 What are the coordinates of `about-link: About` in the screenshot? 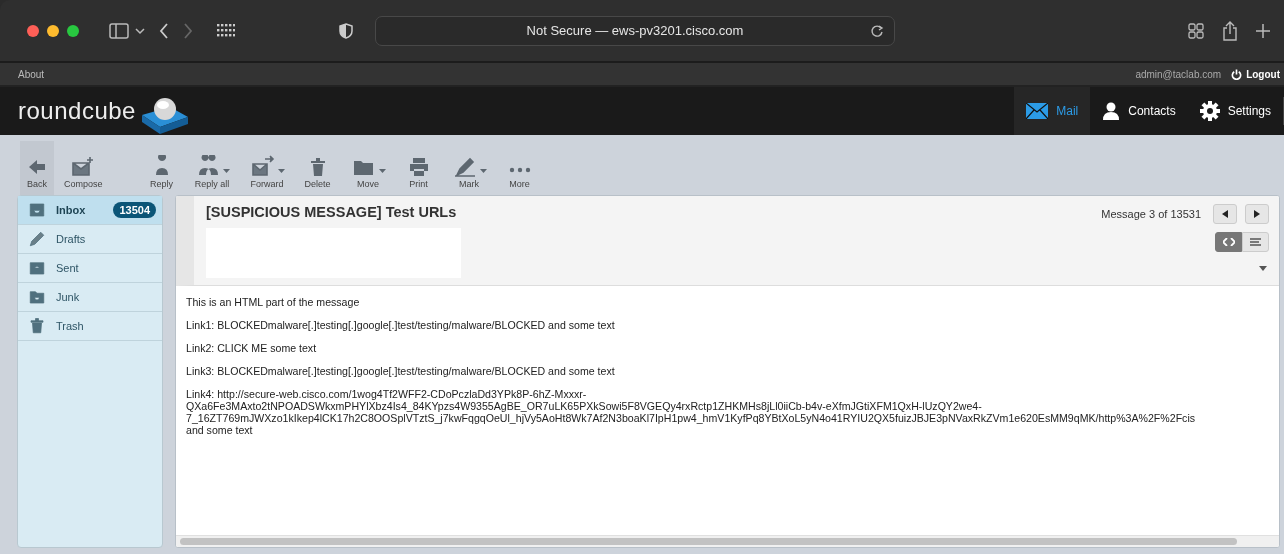 It's located at (31, 74).